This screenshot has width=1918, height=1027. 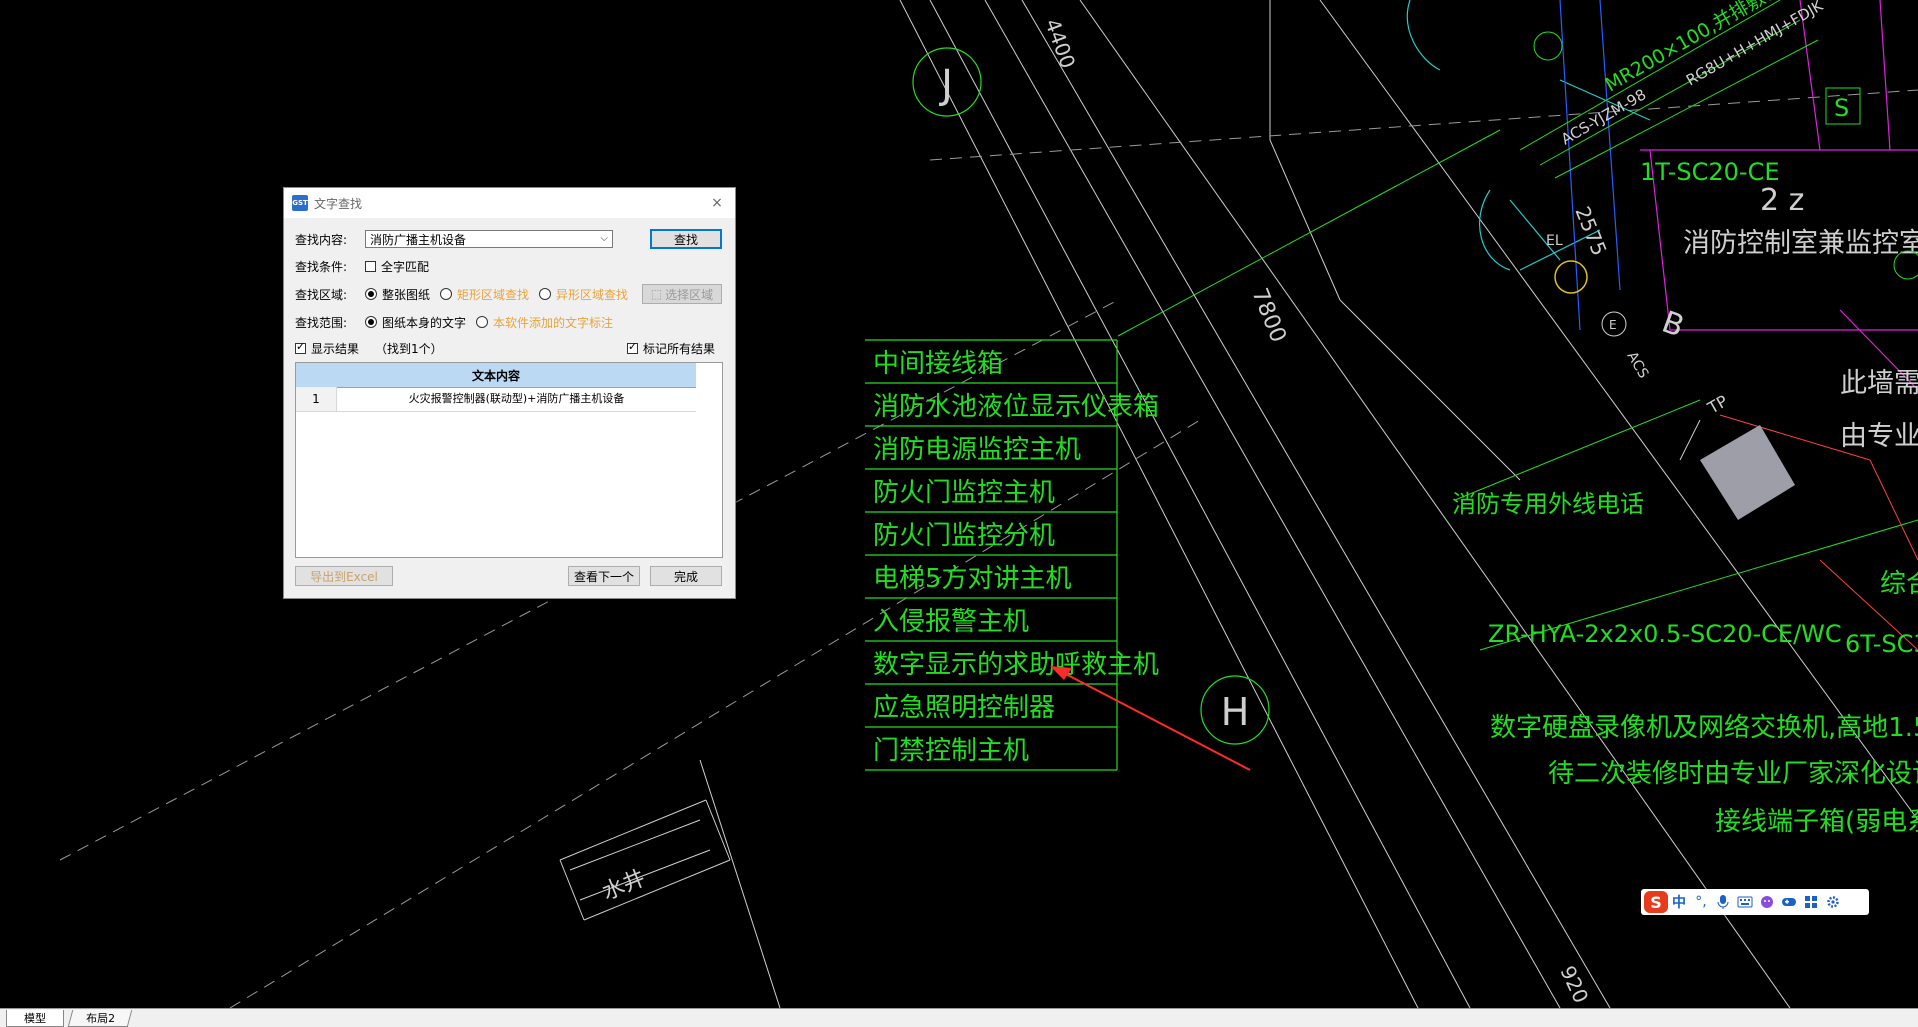 What do you see at coordinates (1268, 315) in the screenshot?
I see `dimension-7800: 7800` at bounding box center [1268, 315].